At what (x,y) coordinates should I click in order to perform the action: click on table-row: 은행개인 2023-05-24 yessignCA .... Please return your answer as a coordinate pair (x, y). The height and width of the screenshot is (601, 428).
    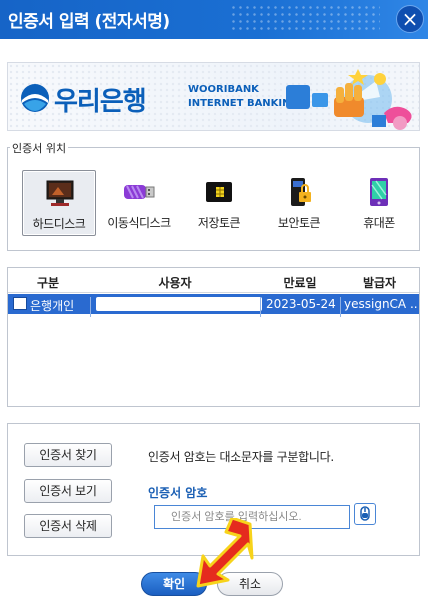
    Looking at the image, I should click on (213, 305).